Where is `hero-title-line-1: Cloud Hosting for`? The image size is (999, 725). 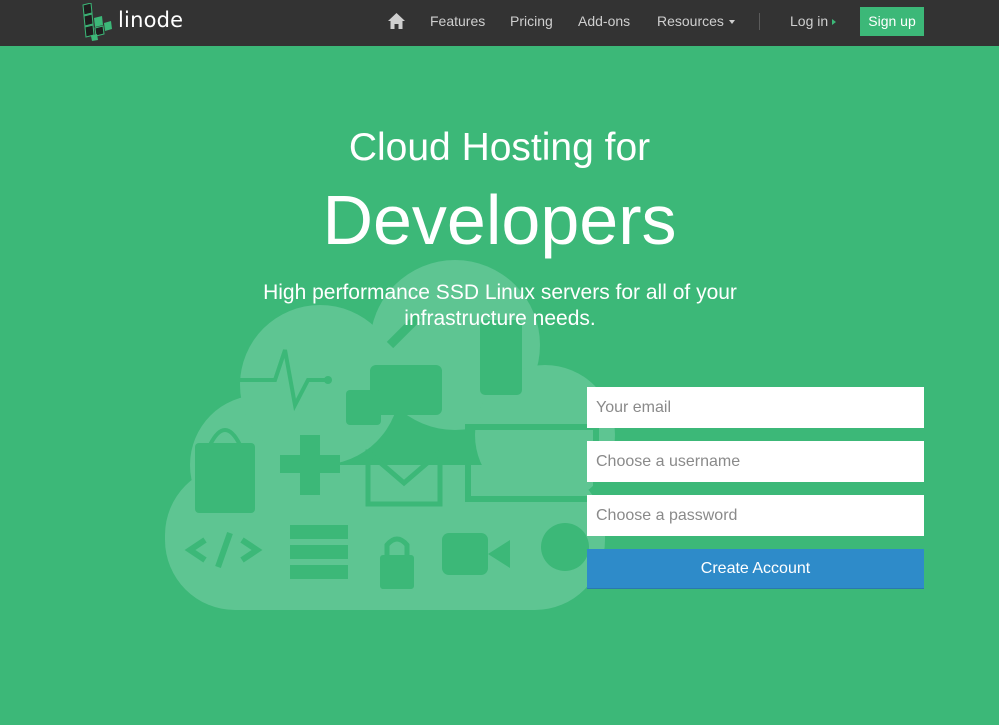
hero-title-line-1: Cloud Hosting for is located at coordinates (499, 147).